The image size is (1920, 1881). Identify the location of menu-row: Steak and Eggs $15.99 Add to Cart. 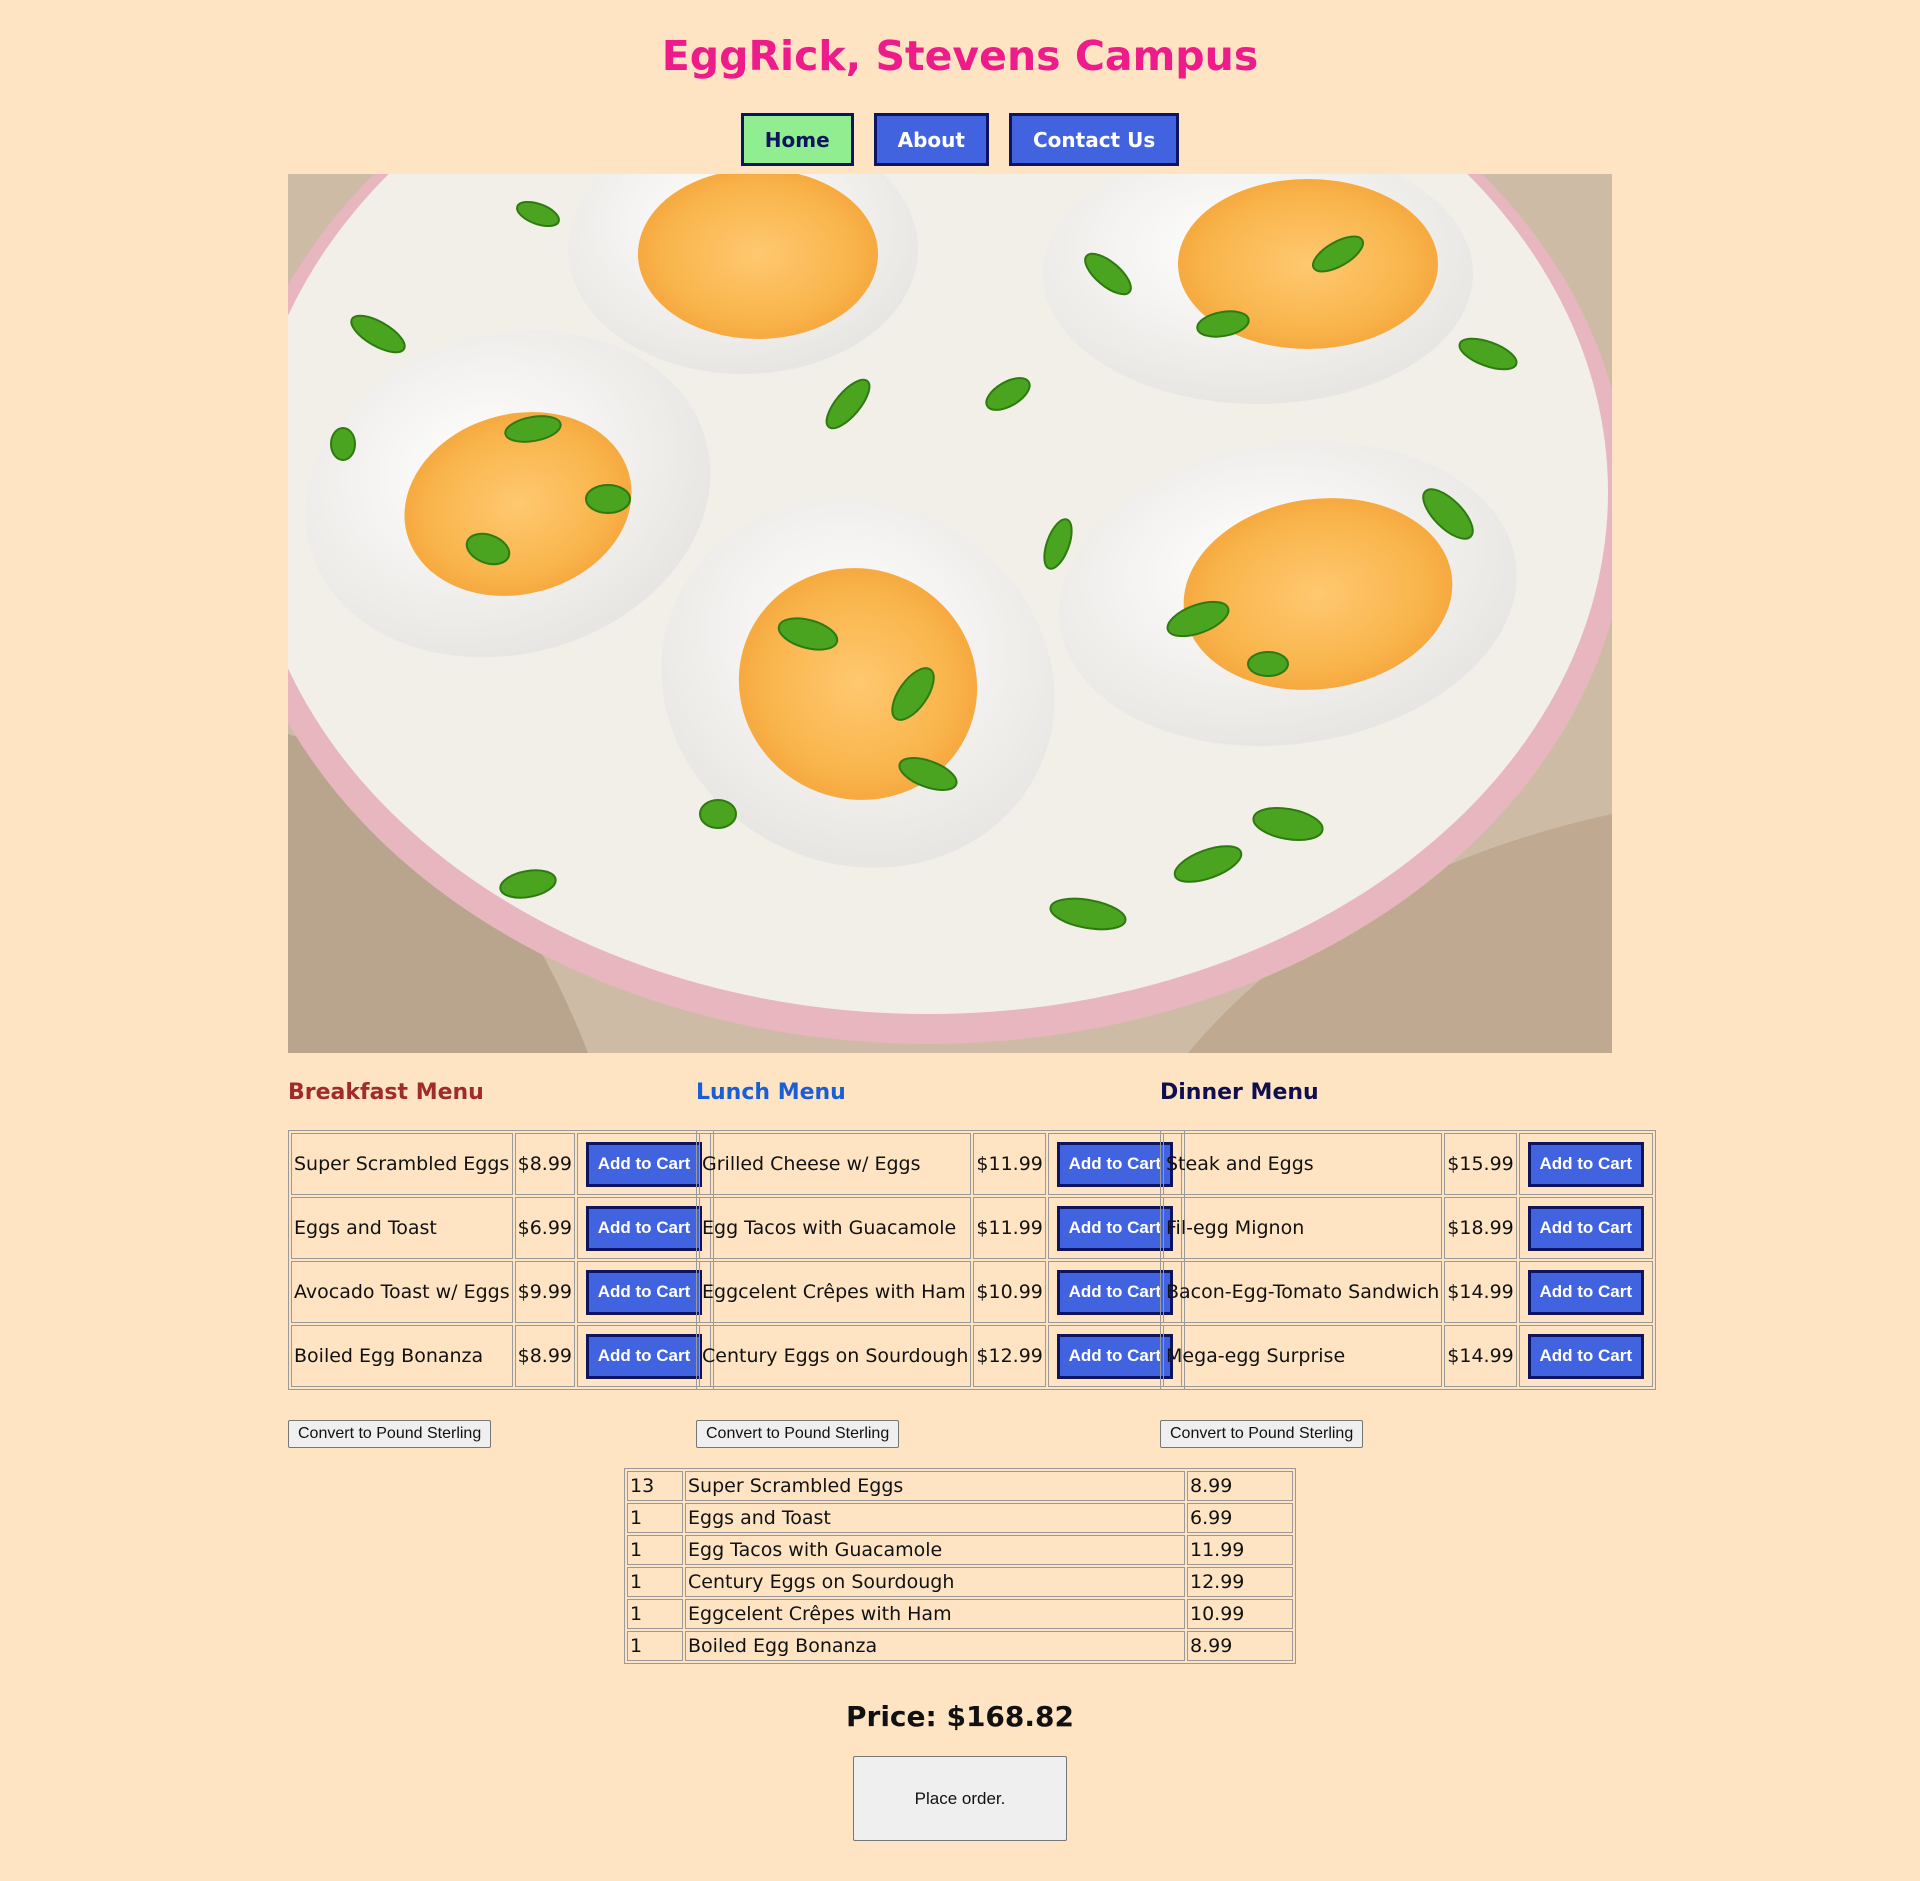
(1408, 1164).